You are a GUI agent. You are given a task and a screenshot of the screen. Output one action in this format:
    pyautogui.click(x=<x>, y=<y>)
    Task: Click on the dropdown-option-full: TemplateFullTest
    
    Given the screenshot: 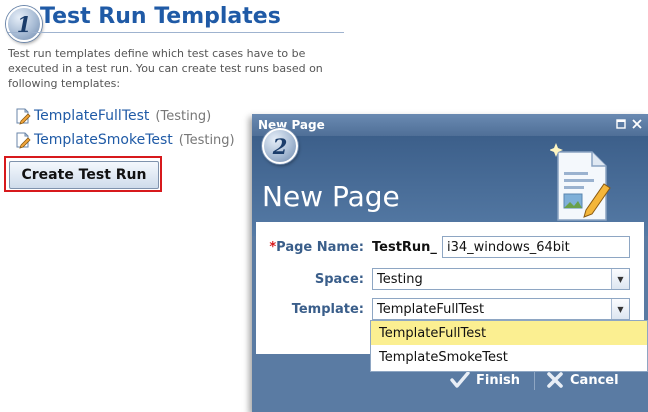 What is the action you would take?
    pyautogui.click(x=509, y=333)
    